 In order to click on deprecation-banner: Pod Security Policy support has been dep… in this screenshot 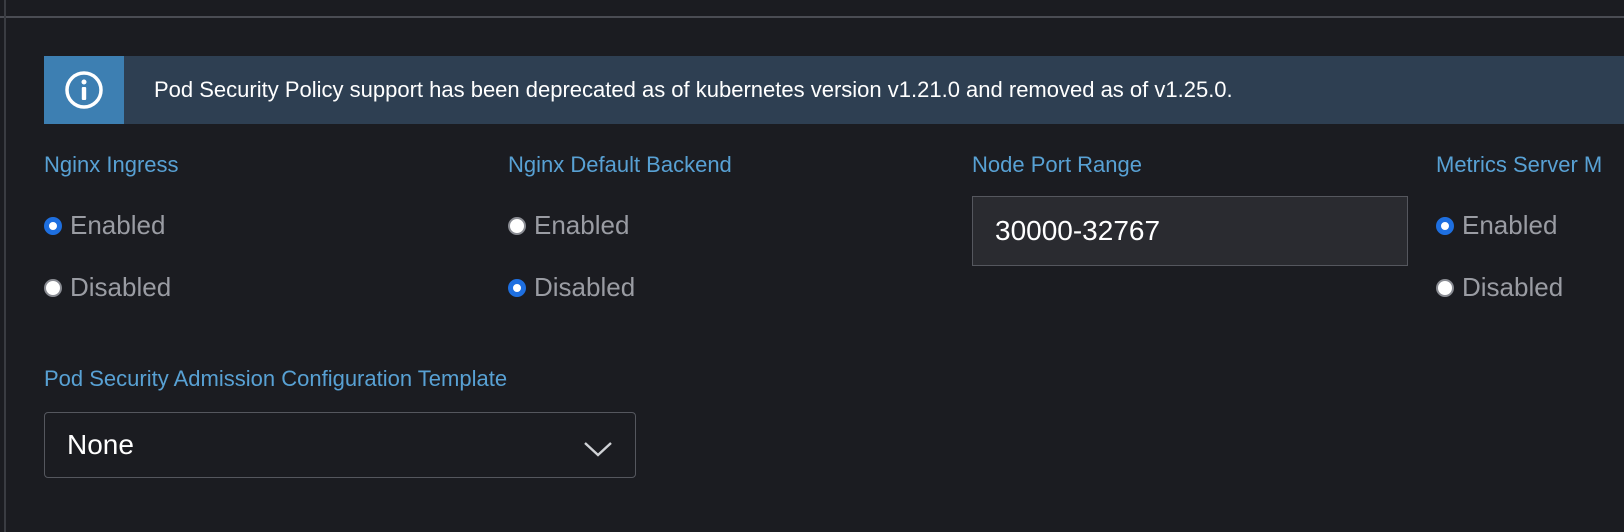, I will do `click(834, 90)`.